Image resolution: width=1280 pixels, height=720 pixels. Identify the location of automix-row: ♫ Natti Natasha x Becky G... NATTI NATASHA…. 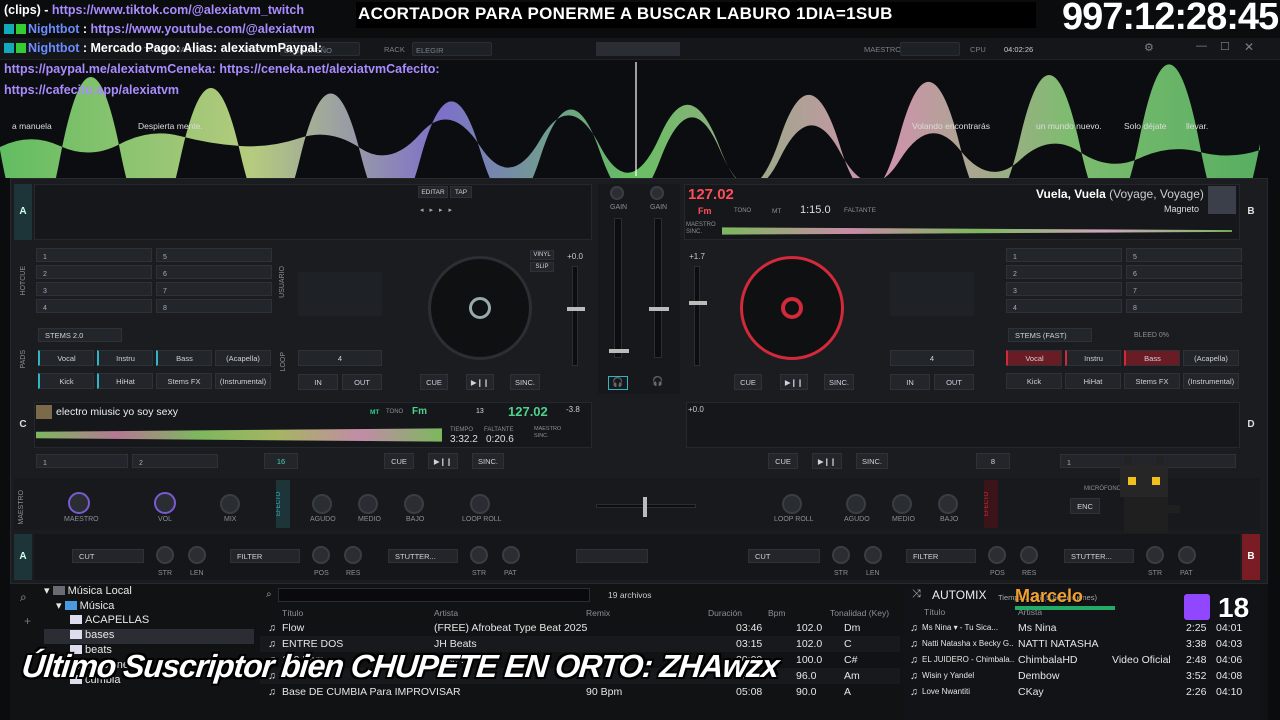
(1076, 644).